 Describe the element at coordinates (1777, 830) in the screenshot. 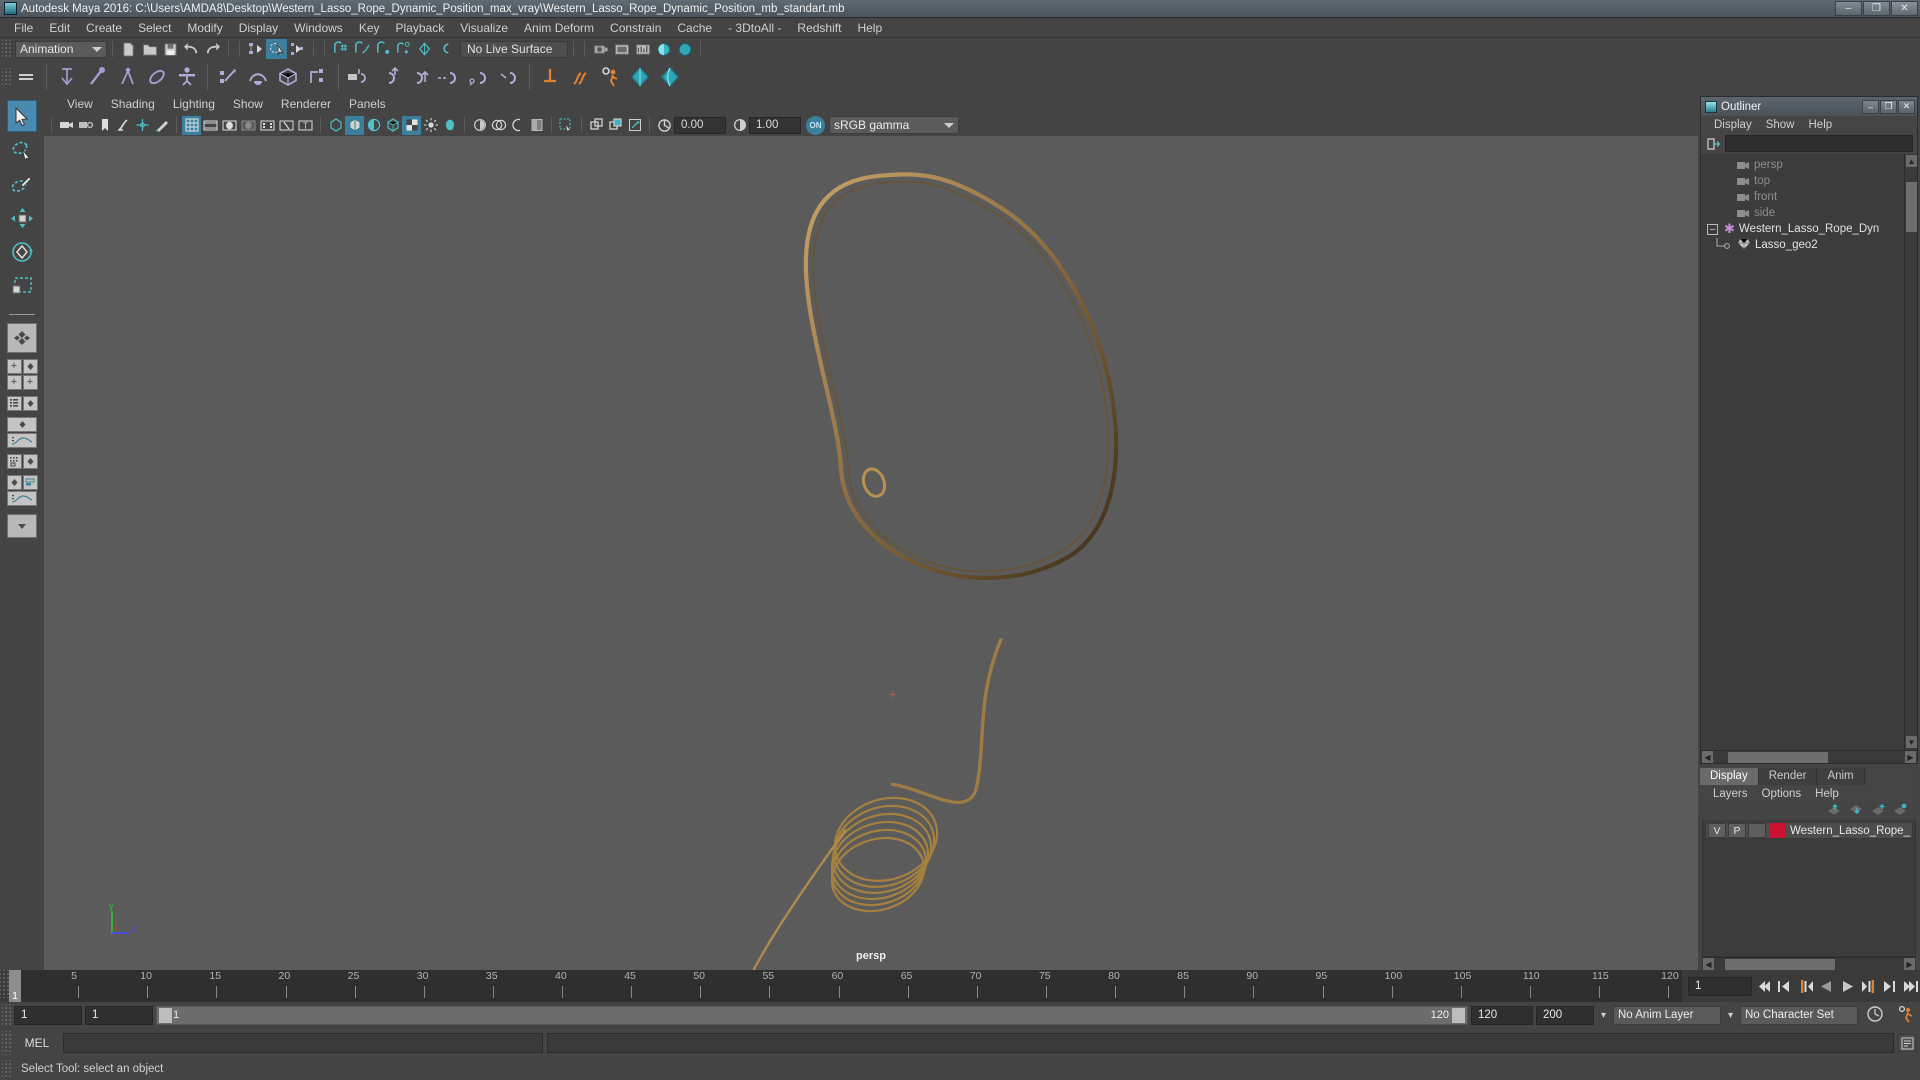

I see `layer-color-swatch` at that location.